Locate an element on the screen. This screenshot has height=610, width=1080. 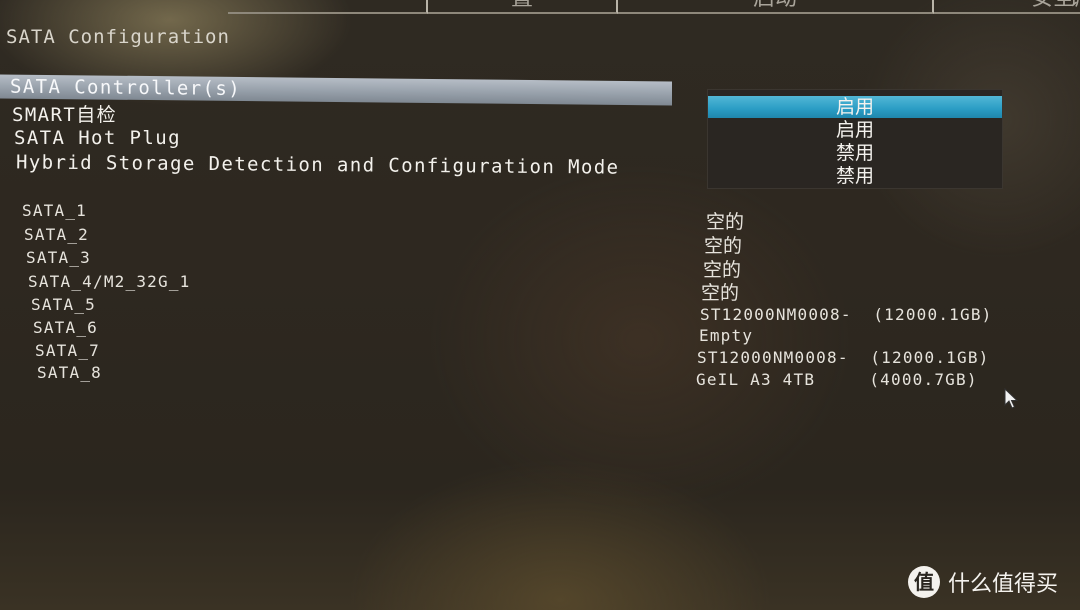
port-value-sata-8: GeIL A3 4TB (4000.7GB) is located at coordinates (837, 379).